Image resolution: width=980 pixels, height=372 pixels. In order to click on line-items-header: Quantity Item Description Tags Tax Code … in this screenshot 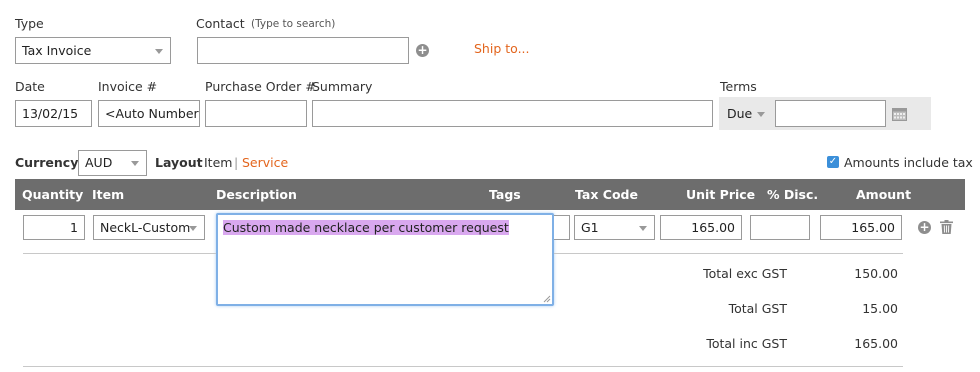, I will do `click(490, 194)`.